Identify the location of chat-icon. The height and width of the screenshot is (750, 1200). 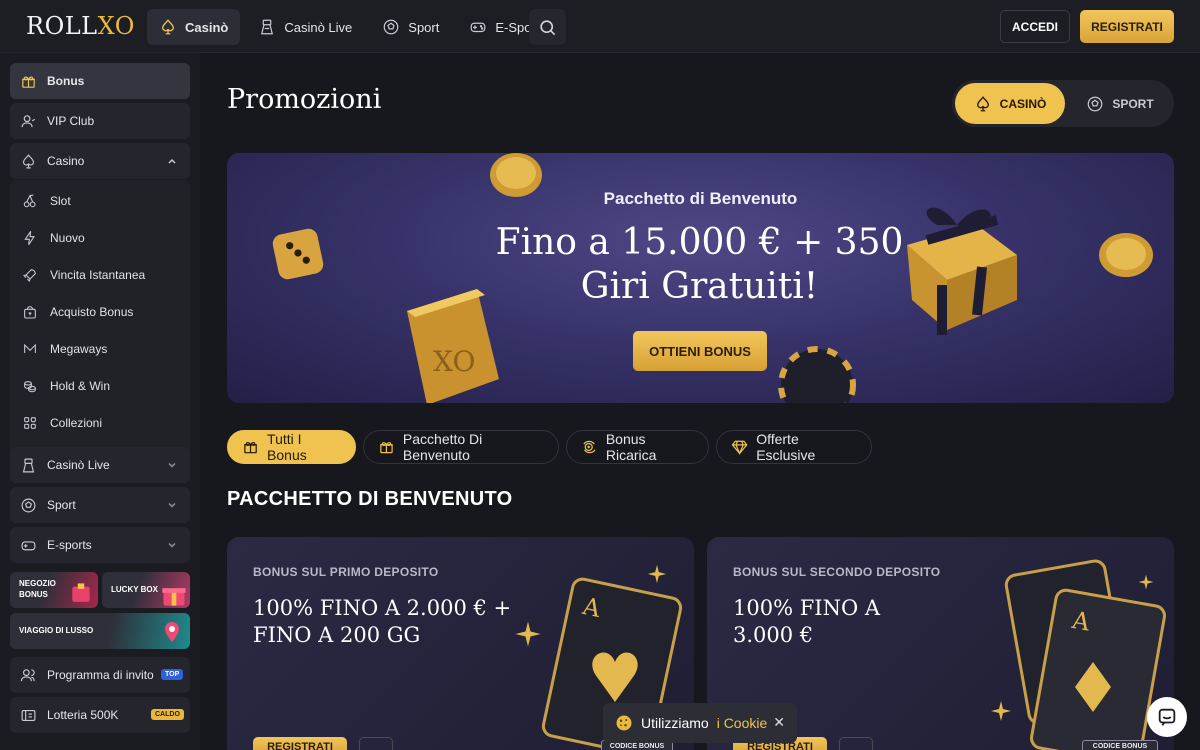
(1167, 717).